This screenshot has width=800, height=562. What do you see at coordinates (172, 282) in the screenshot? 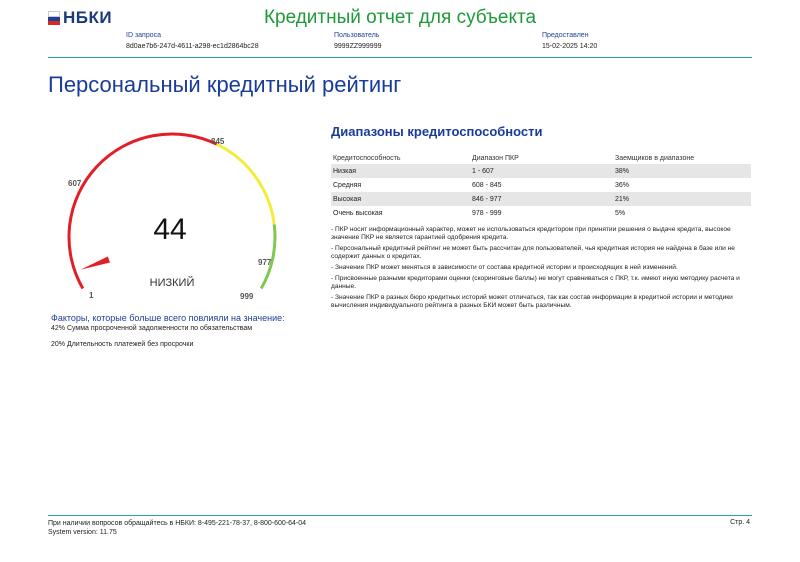
I see `score-category: НИЗКИЙ` at bounding box center [172, 282].